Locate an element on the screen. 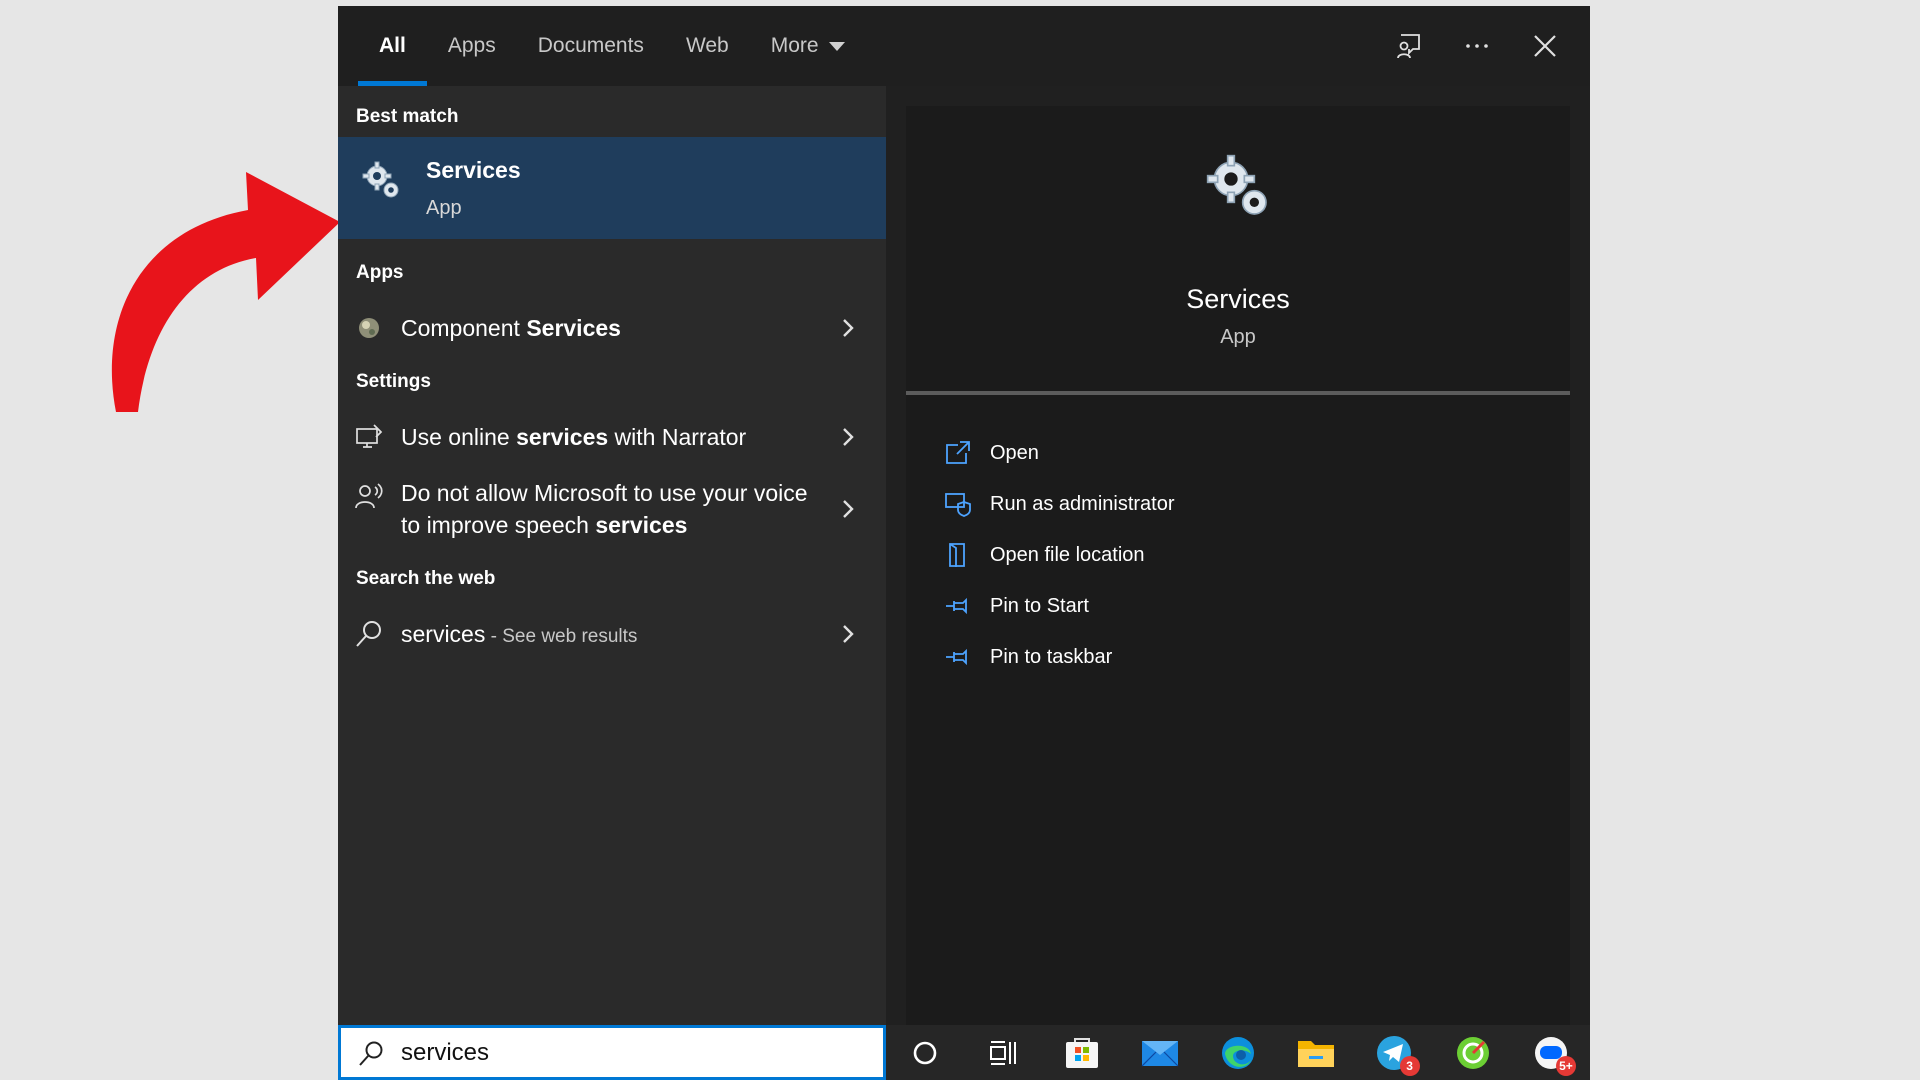  result-text-bold: Services is located at coordinates (573, 328).